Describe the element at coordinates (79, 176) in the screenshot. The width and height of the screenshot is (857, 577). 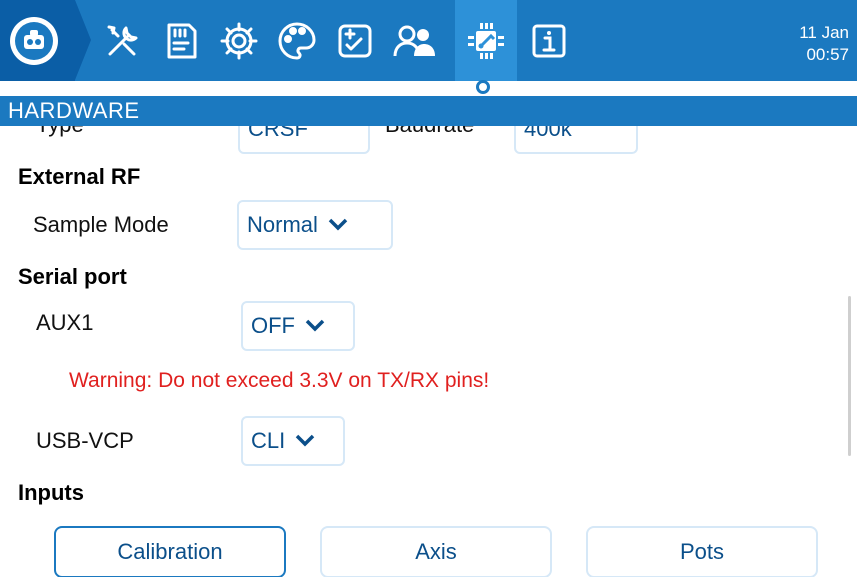
I see `external-rf-heading: External RF` at that location.